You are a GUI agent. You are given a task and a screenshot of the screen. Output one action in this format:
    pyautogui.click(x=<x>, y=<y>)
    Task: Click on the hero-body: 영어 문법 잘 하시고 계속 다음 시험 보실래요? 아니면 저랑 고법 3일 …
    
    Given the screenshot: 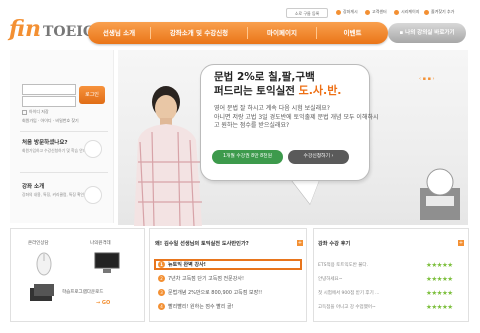 What is the action you would take?
    pyautogui.click(x=296, y=117)
    